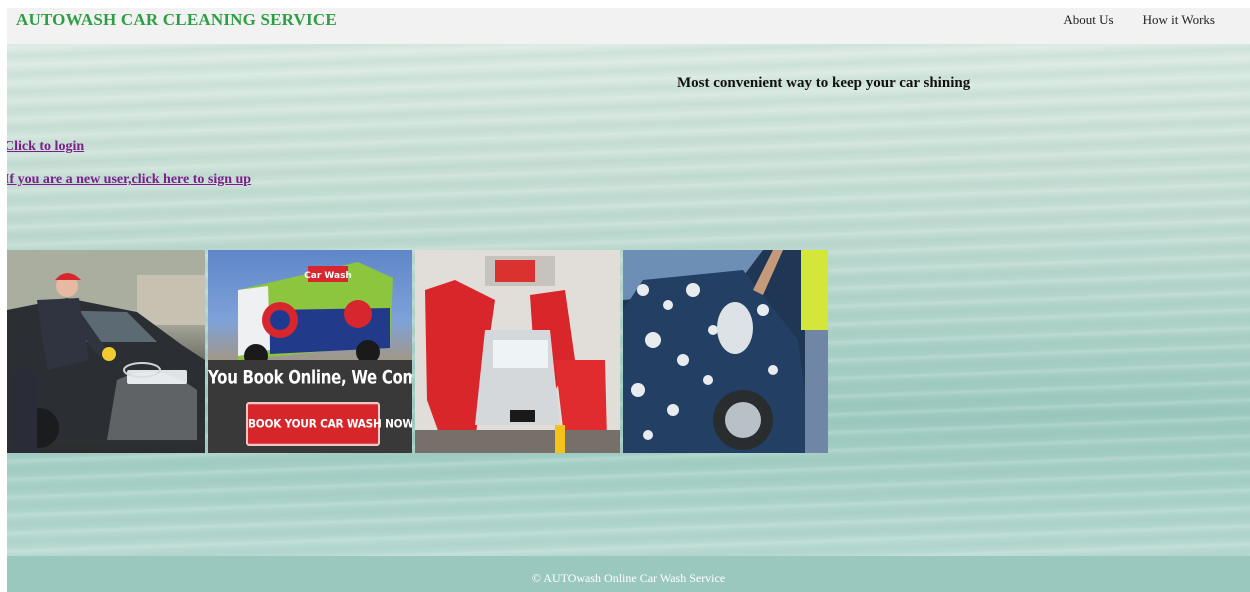 The height and width of the screenshot is (592, 1250). I want to click on login-link: Click to login, so click(45, 147).